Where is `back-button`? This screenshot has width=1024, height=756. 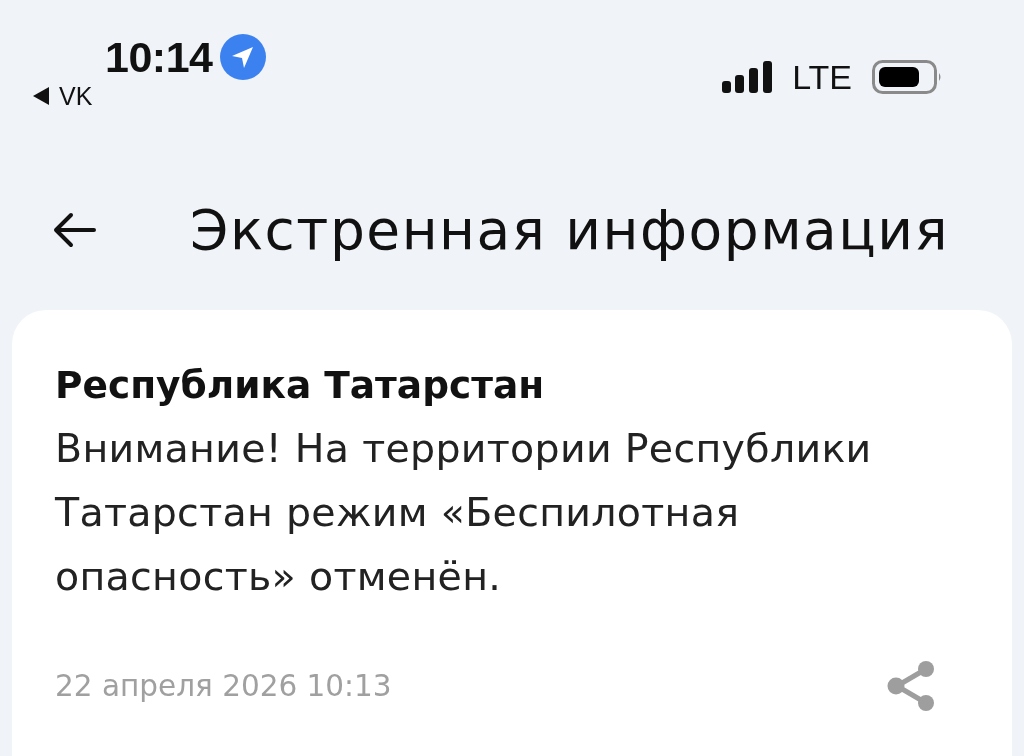 back-button is located at coordinates (74, 230).